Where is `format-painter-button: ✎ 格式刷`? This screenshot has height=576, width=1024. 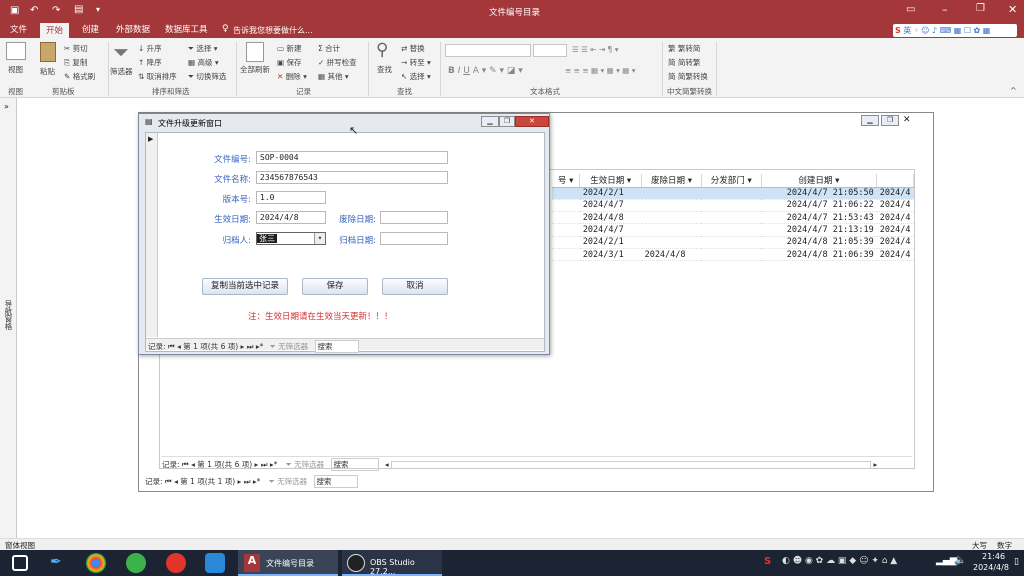
format-painter-button: ✎ 格式刷 is located at coordinates (79, 76).